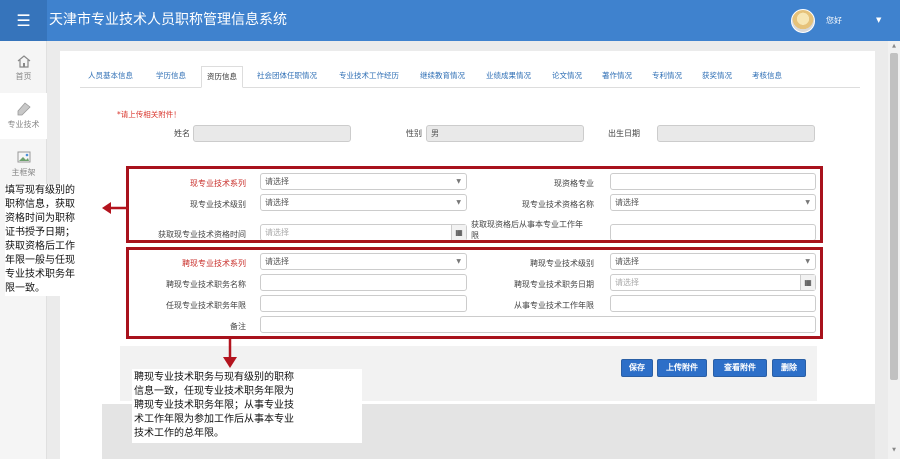 This screenshot has width=900, height=459. I want to click on sidebar-item-label: 首页, so click(23, 76).